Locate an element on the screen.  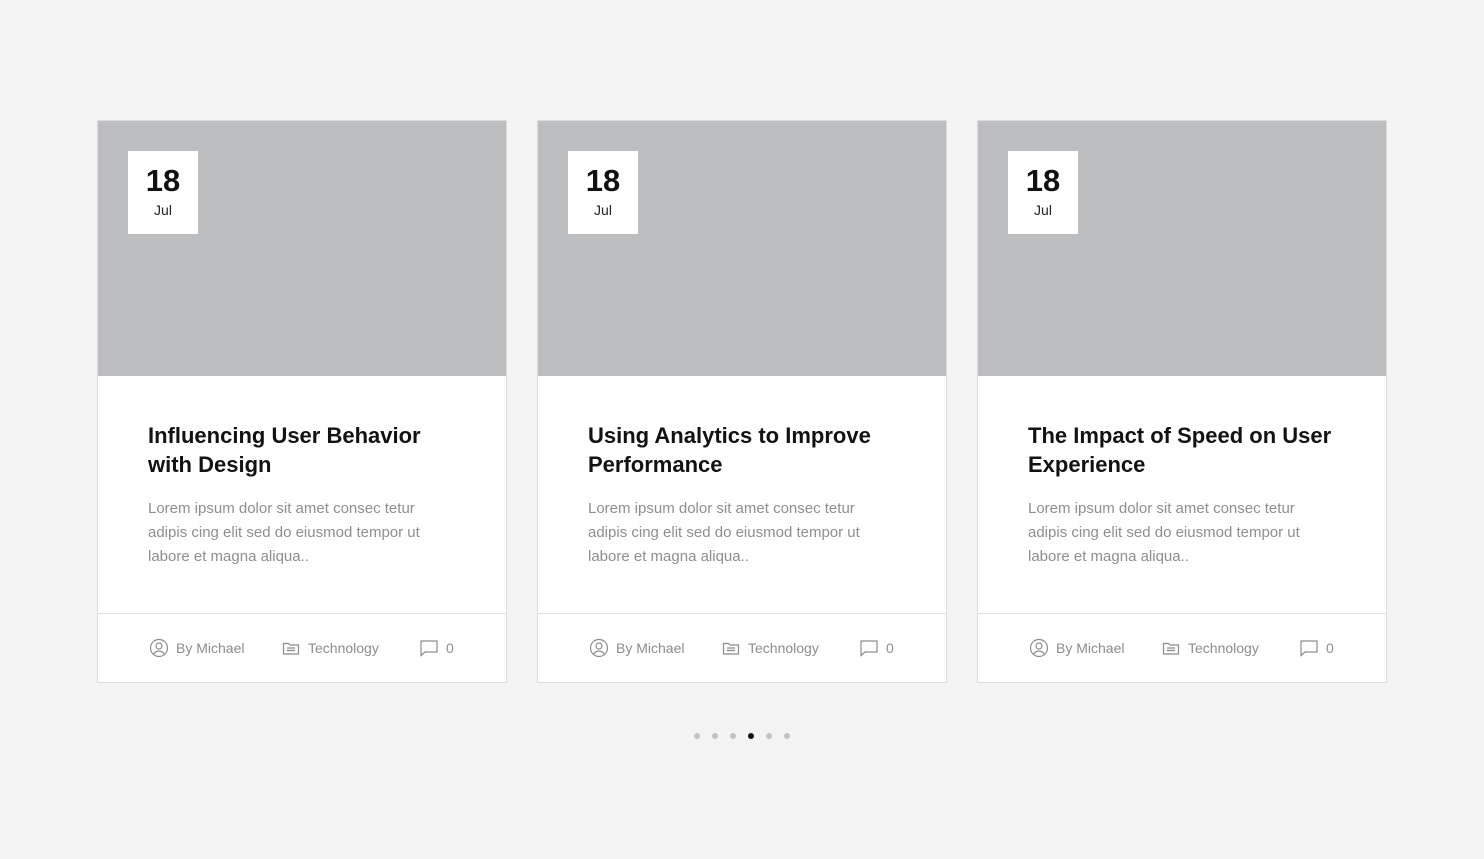
post-title-link: Using Analytics to Improve Performance is located at coordinates (748, 450).